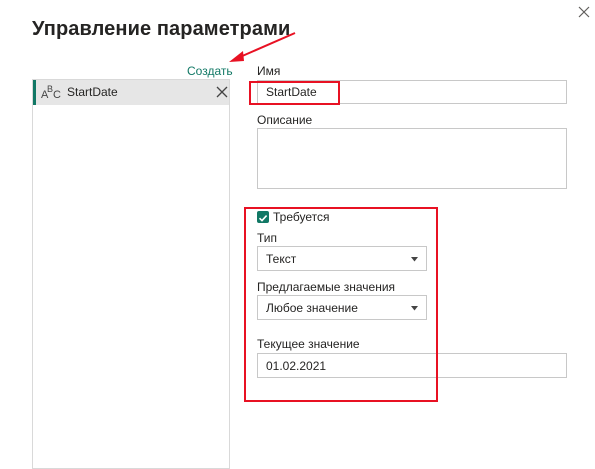  I want to click on checkmark-icon, so click(263, 218).